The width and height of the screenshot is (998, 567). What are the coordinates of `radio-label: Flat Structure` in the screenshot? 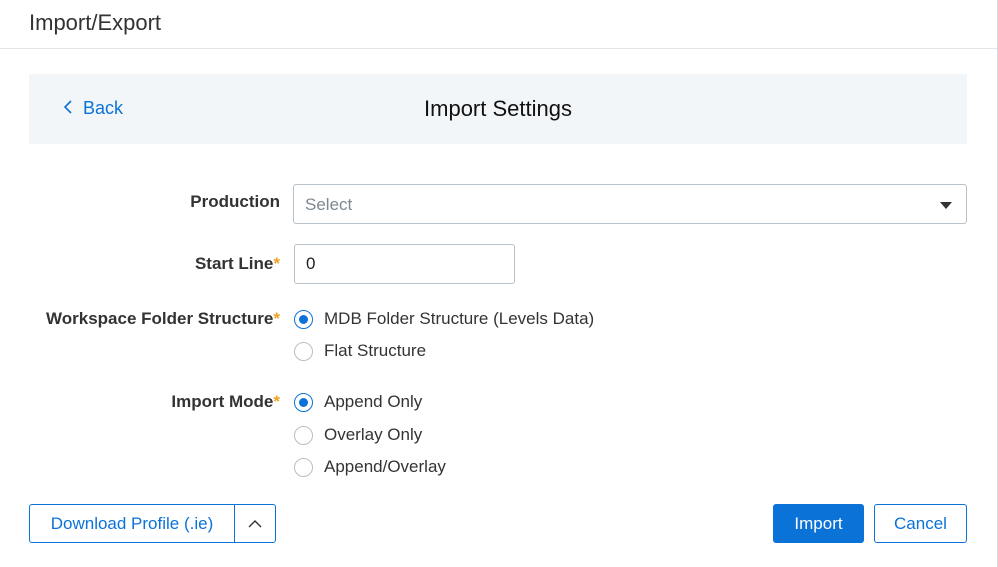 It's located at (375, 350).